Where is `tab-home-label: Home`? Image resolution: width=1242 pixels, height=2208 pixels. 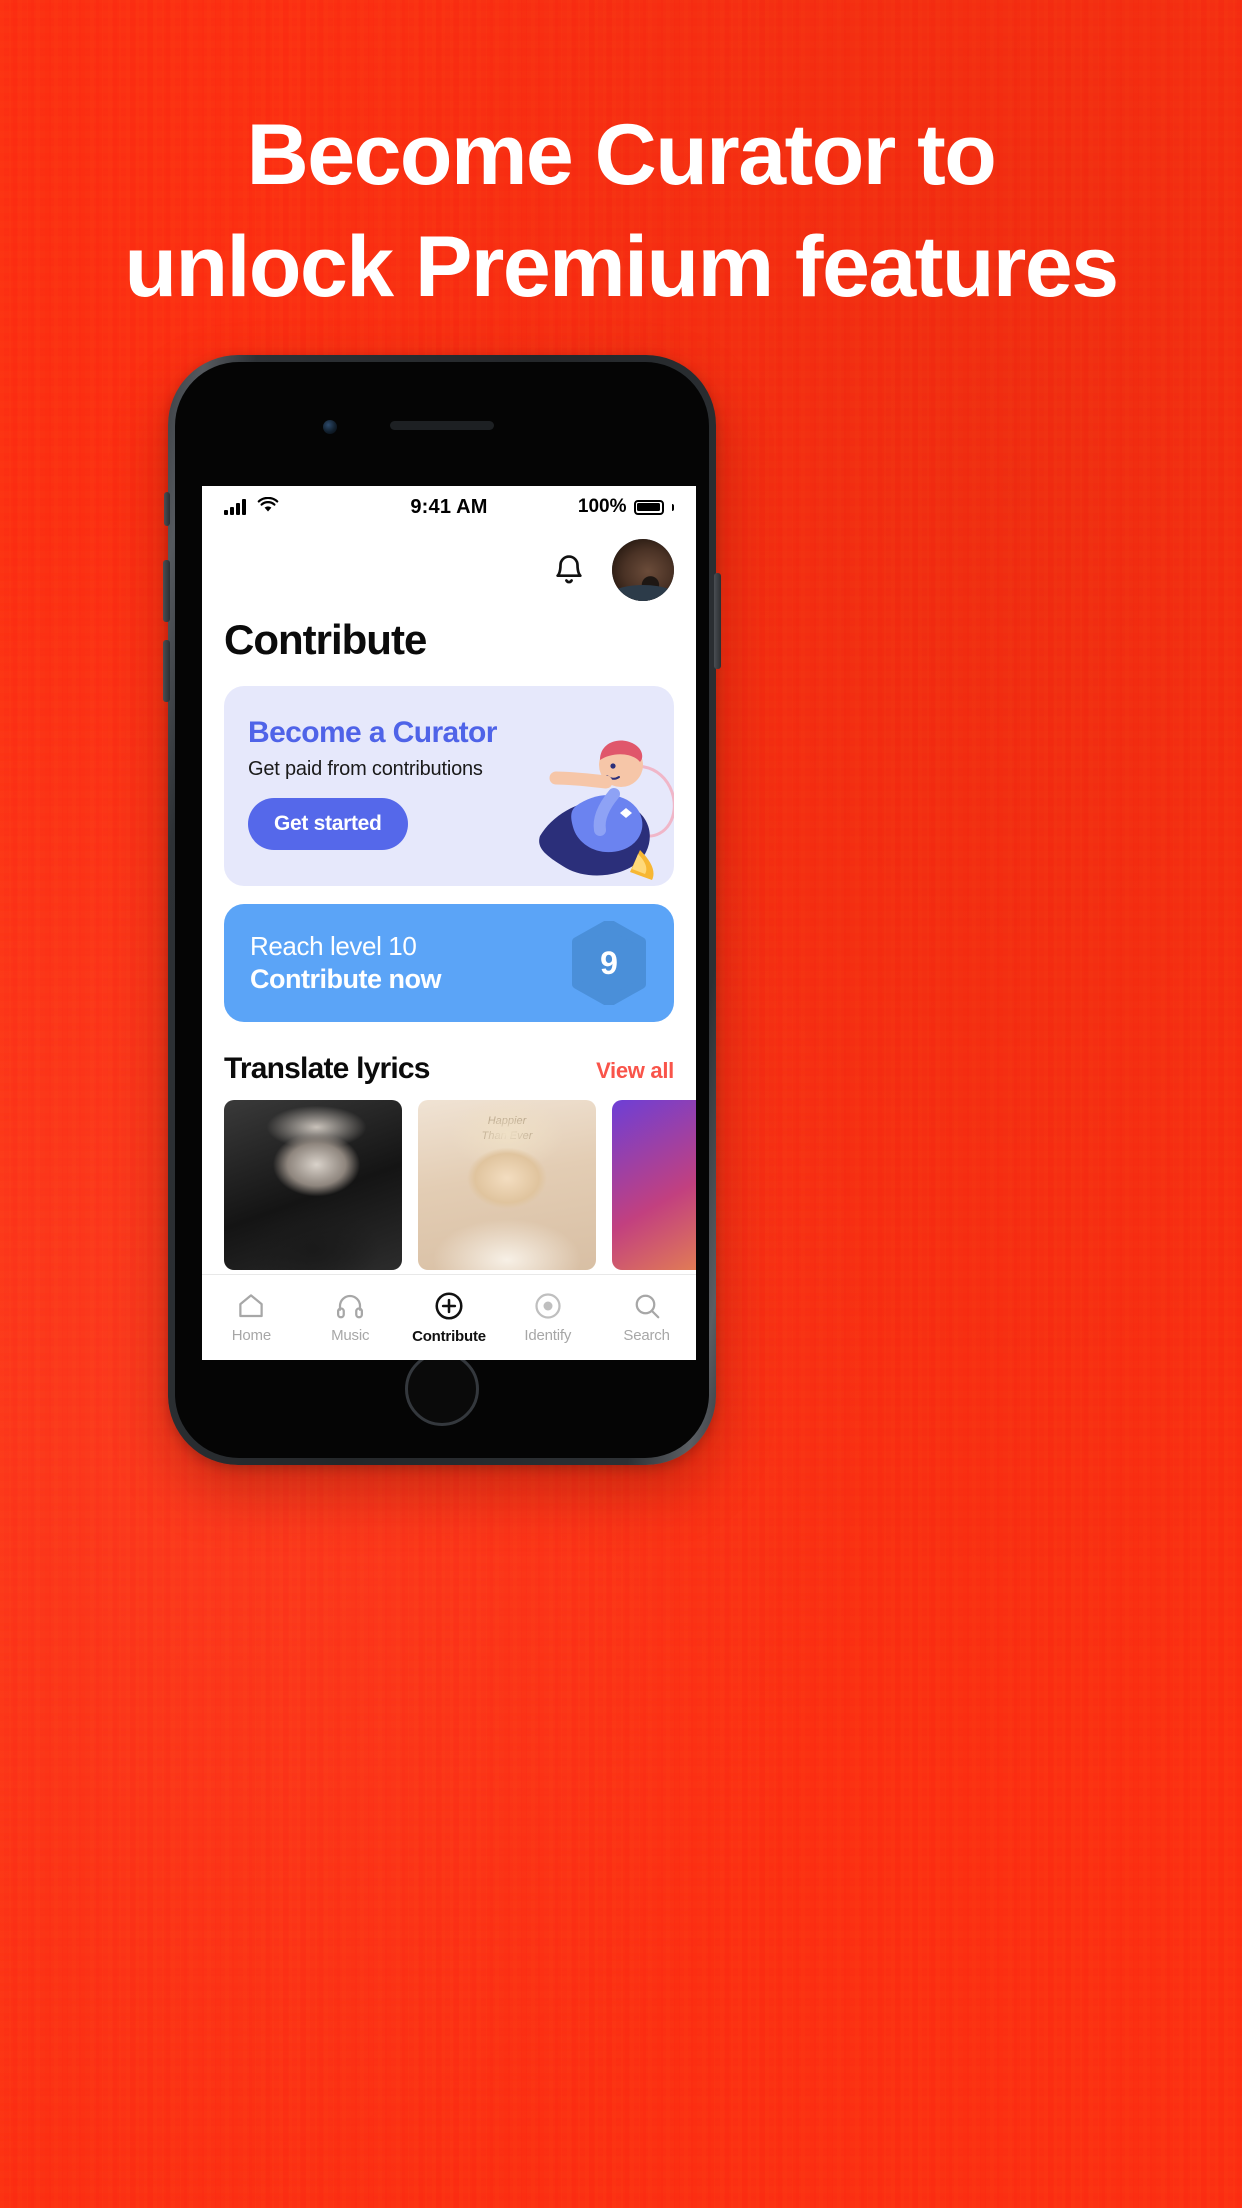 tab-home-label: Home is located at coordinates (251, 1335).